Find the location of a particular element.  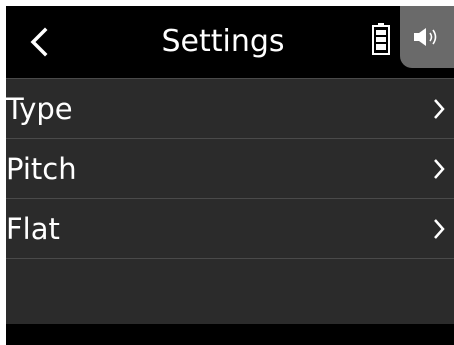

menu-item-label: Pitch is located at coordinates (41, 169).